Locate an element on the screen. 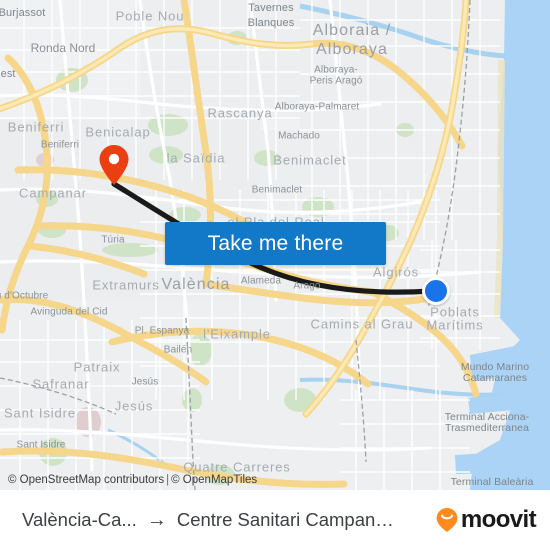  destination-dot is located at coordinates (436, 291).